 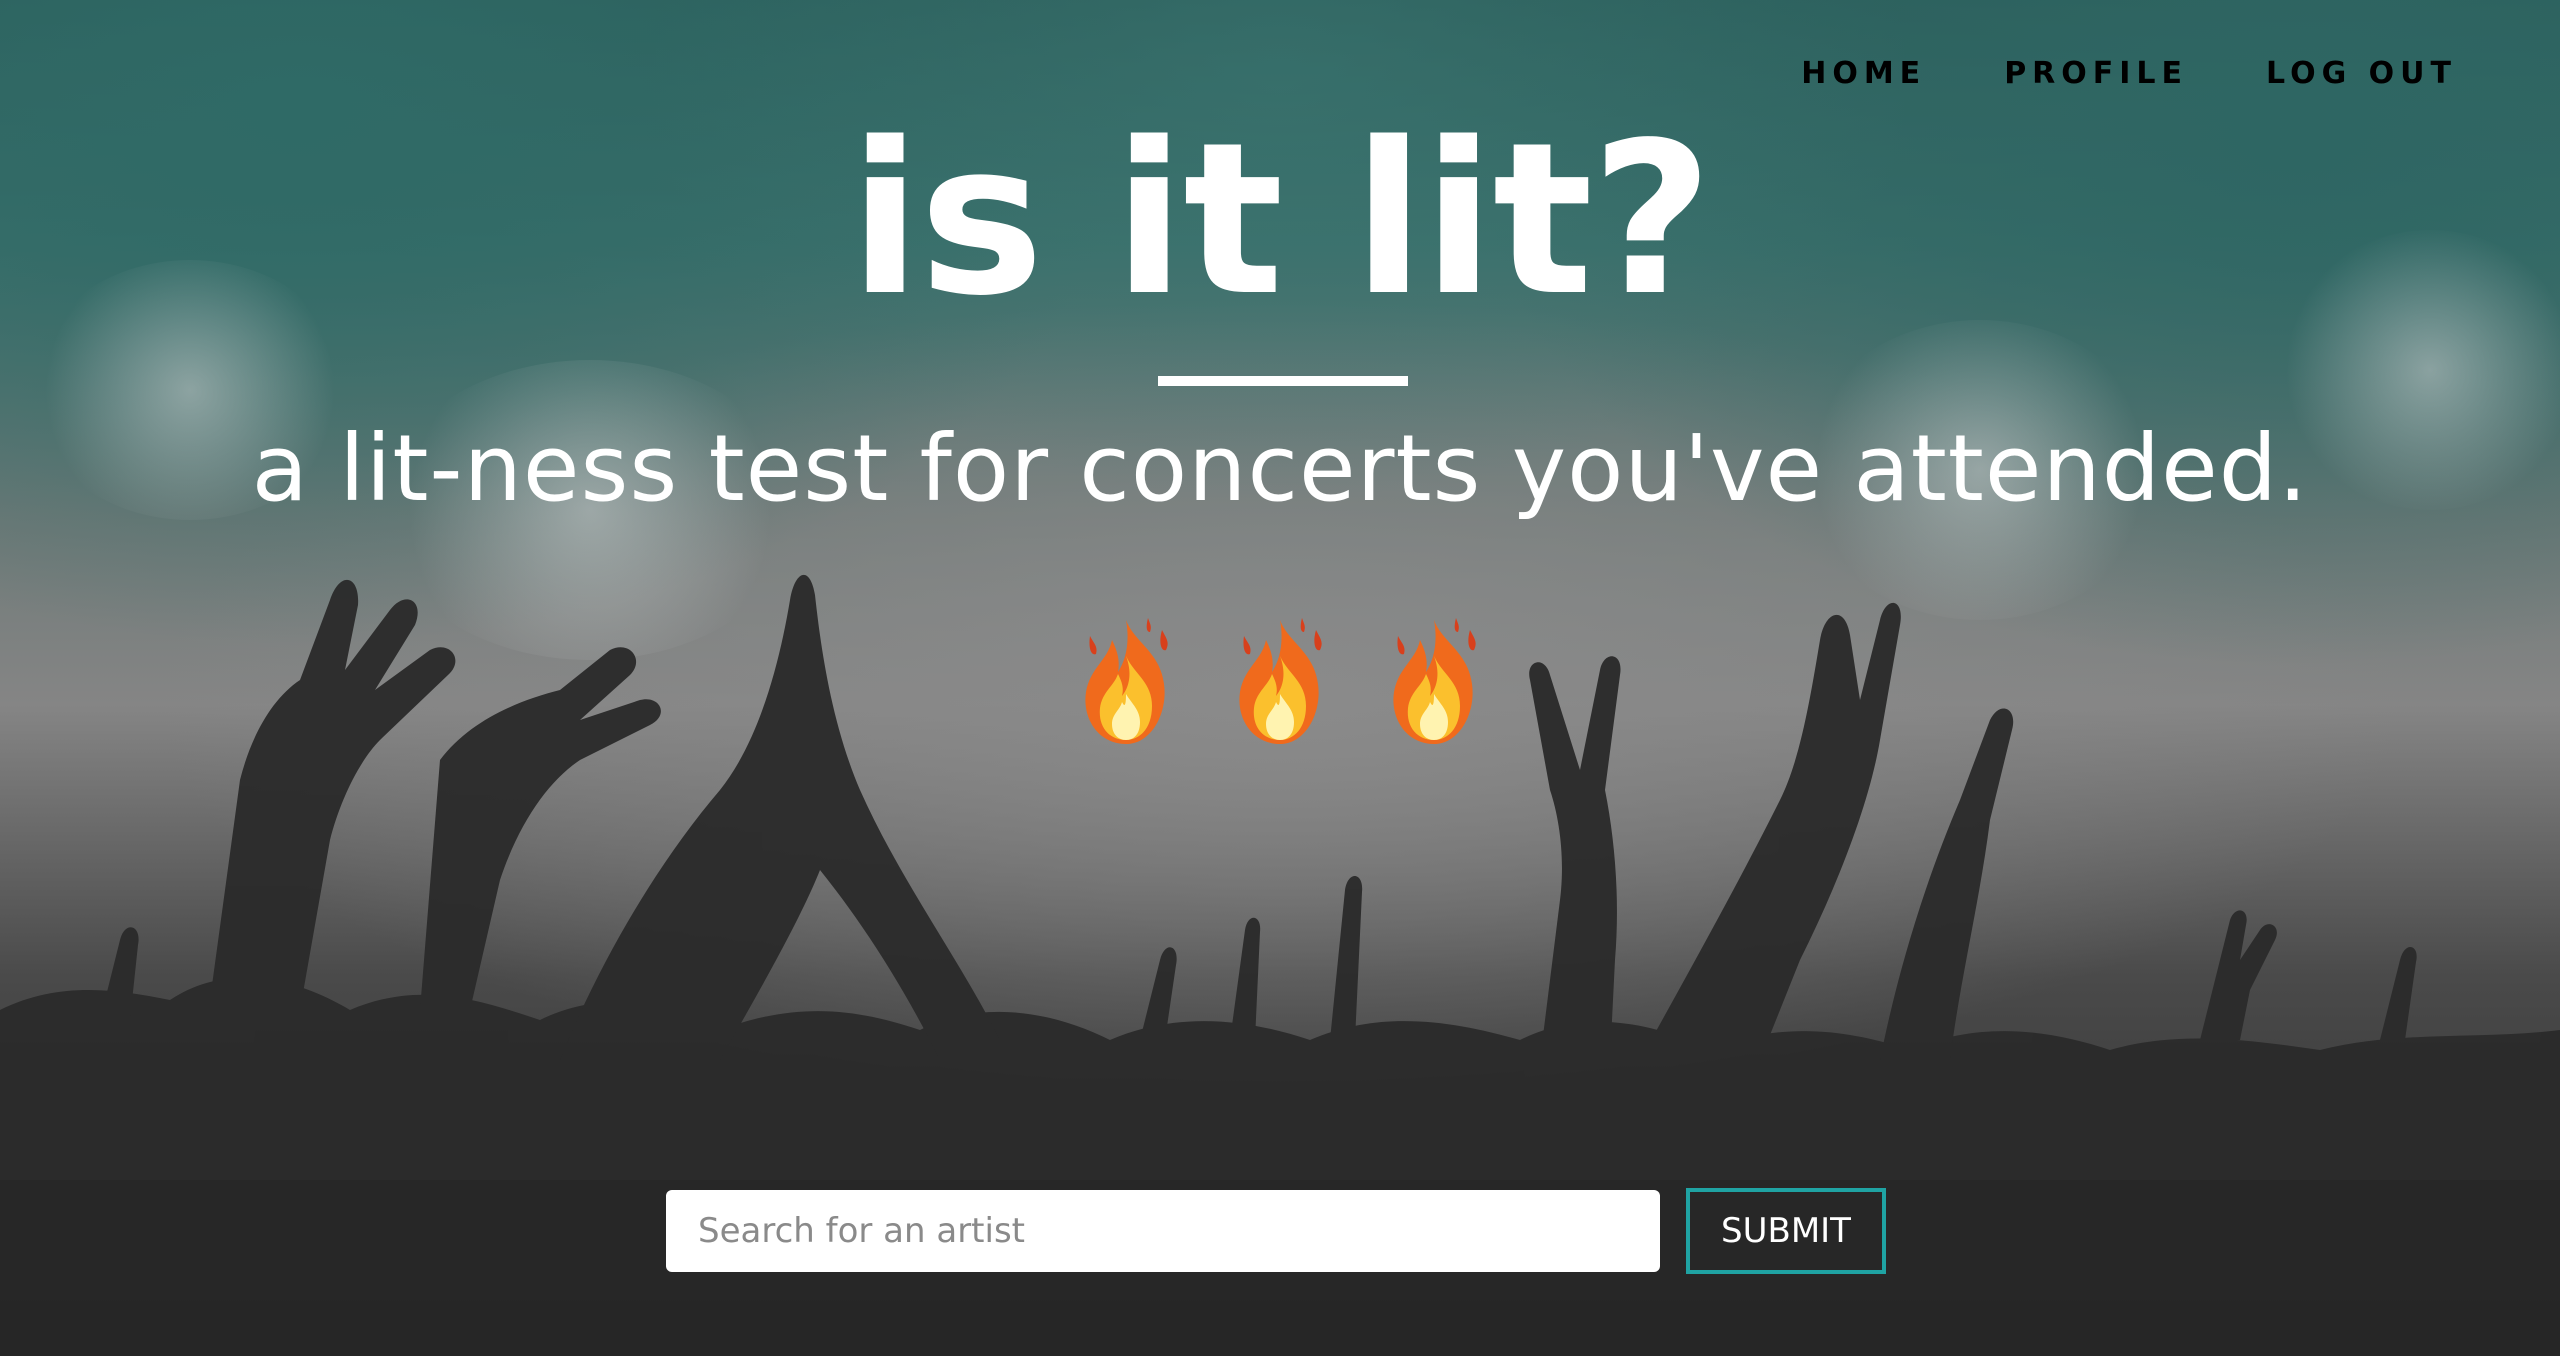 I want to click on fire-emoji-row, so click(x=1280, y=682).